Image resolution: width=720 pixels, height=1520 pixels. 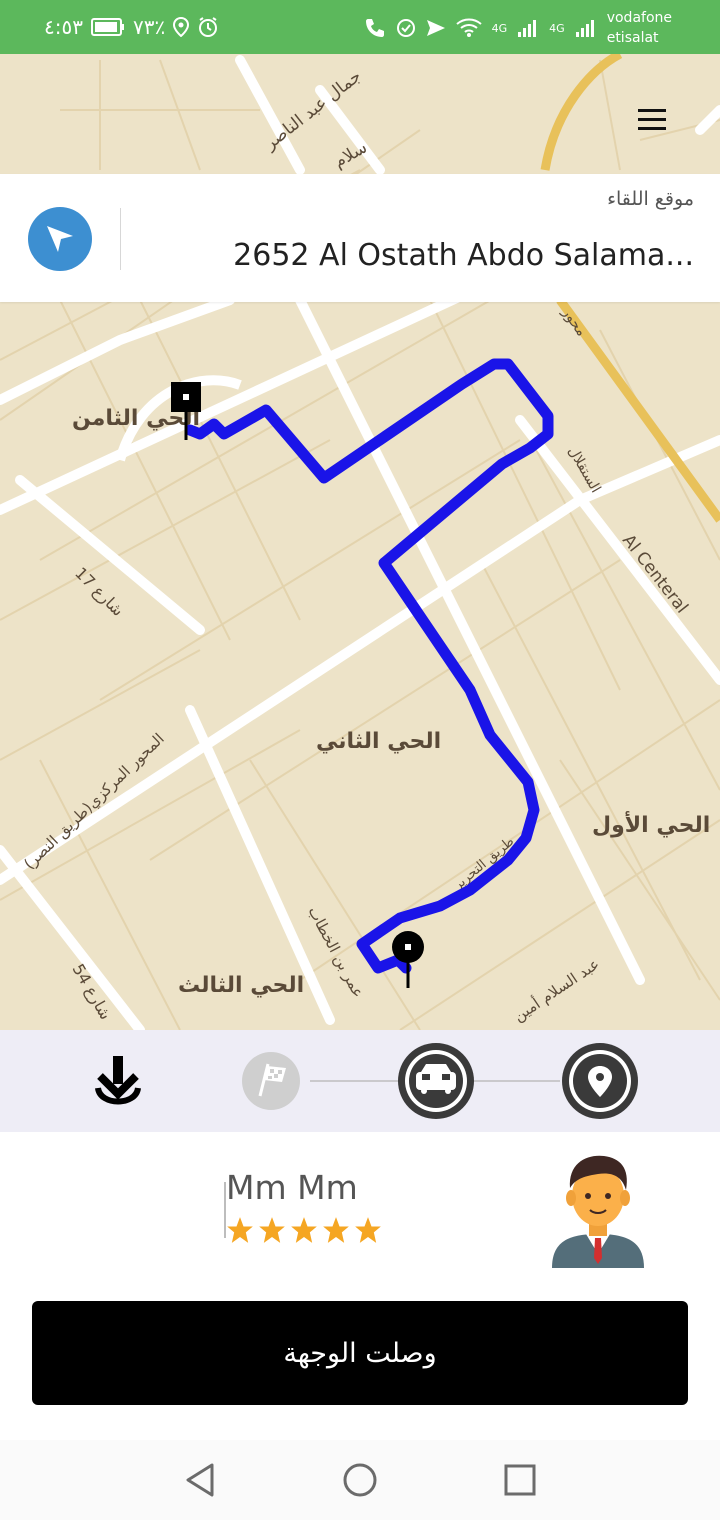 What do you see at coordinates (94, 802) in the screenshot?
I see `map-label-central-axis: المحور المركزي(طريق النصر)` at bounding box center [94, 802].